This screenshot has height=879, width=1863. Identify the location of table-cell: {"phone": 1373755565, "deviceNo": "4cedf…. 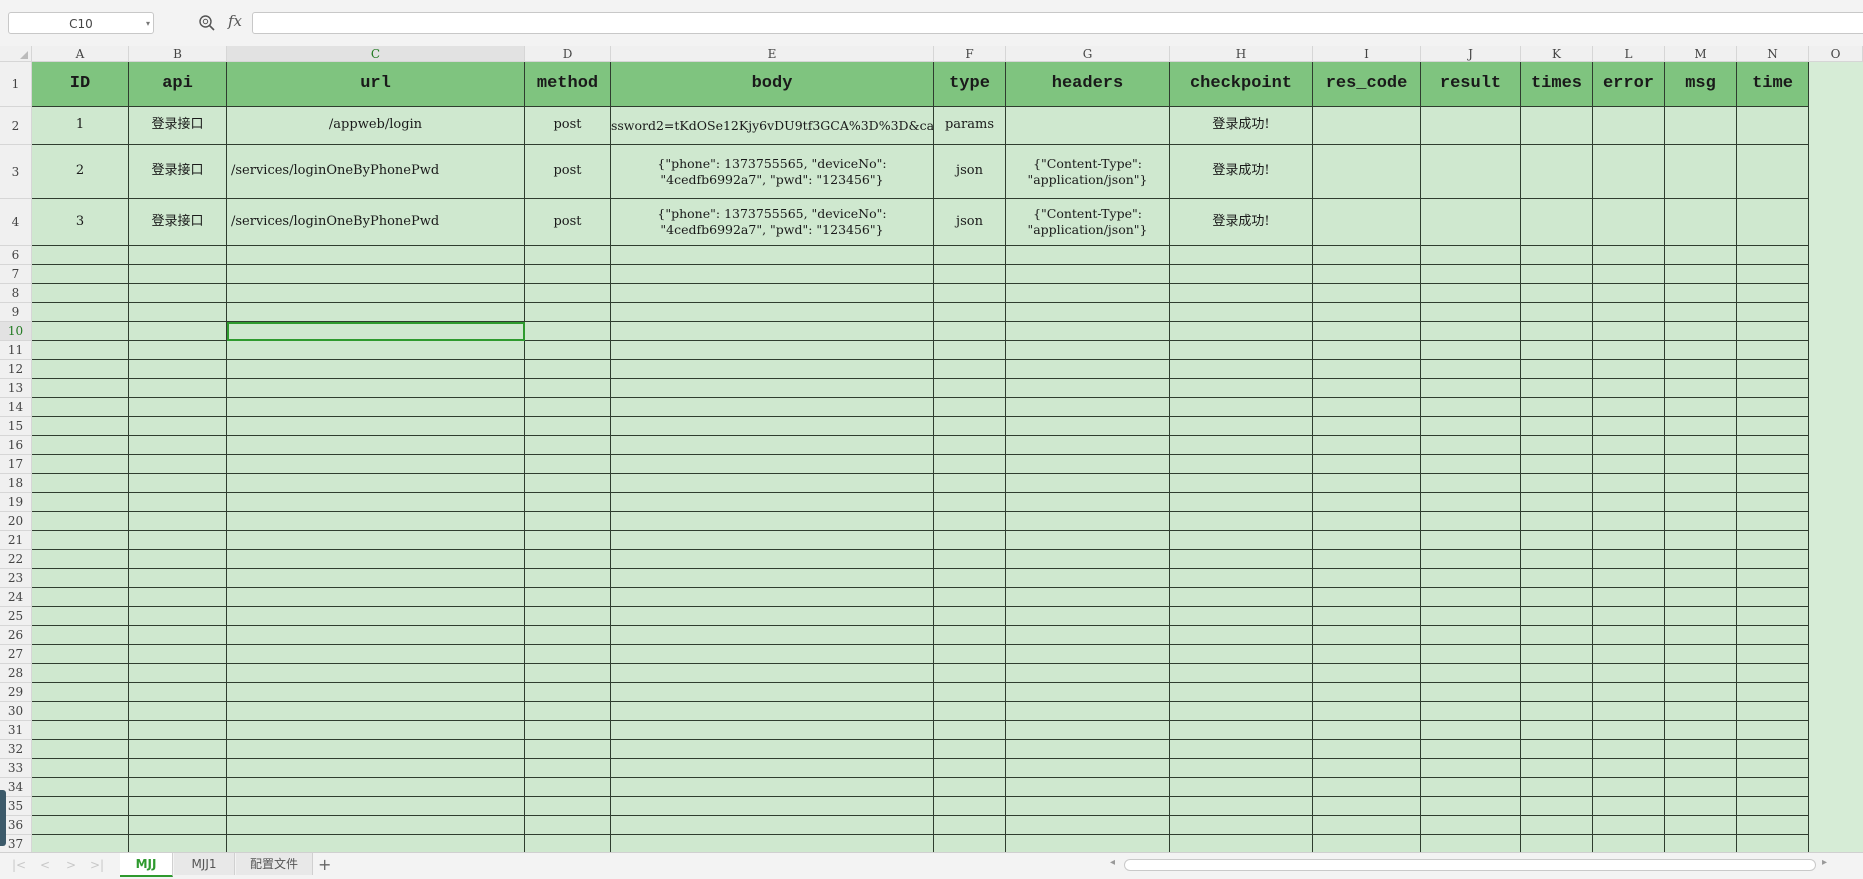
(772, 172).